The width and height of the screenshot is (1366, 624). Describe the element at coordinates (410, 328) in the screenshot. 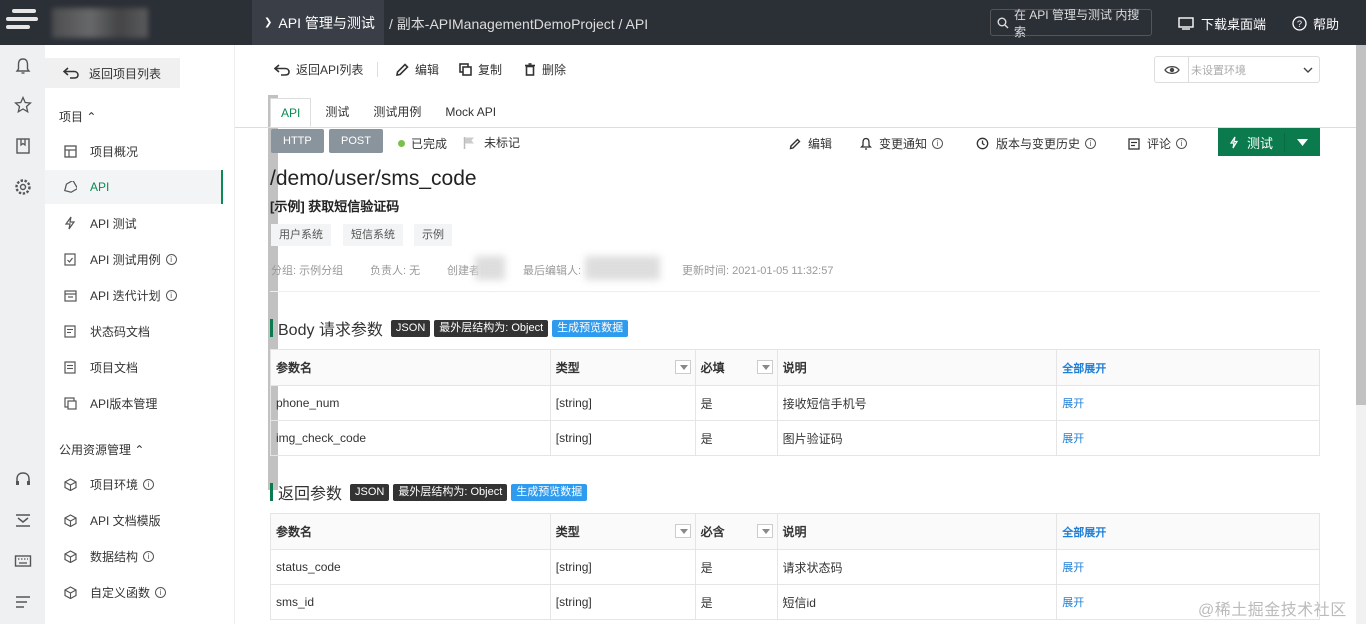

I see `json-badge: JSON` at that location.